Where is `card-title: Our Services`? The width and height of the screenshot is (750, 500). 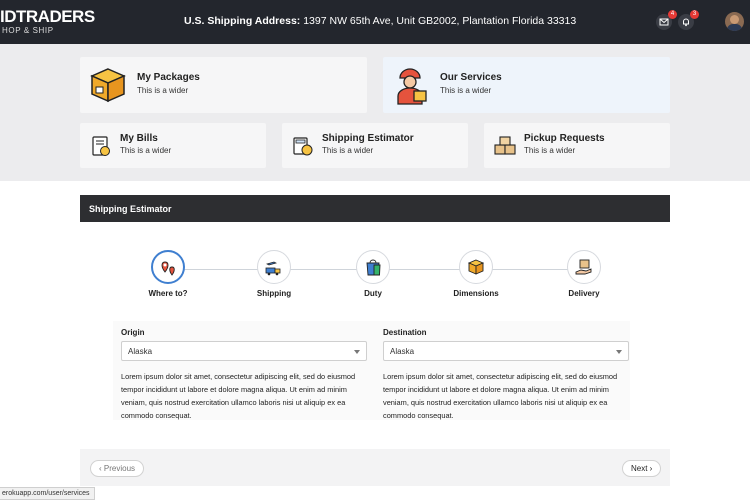
card-title: Our Services is located at coordinates (471, 77).